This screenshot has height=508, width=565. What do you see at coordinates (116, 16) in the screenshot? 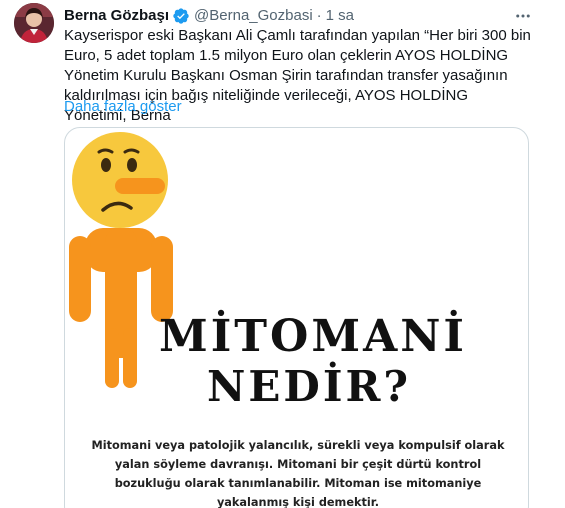
I see `author-name: Berna Gözbaşı` at bounding box center [116, 16].